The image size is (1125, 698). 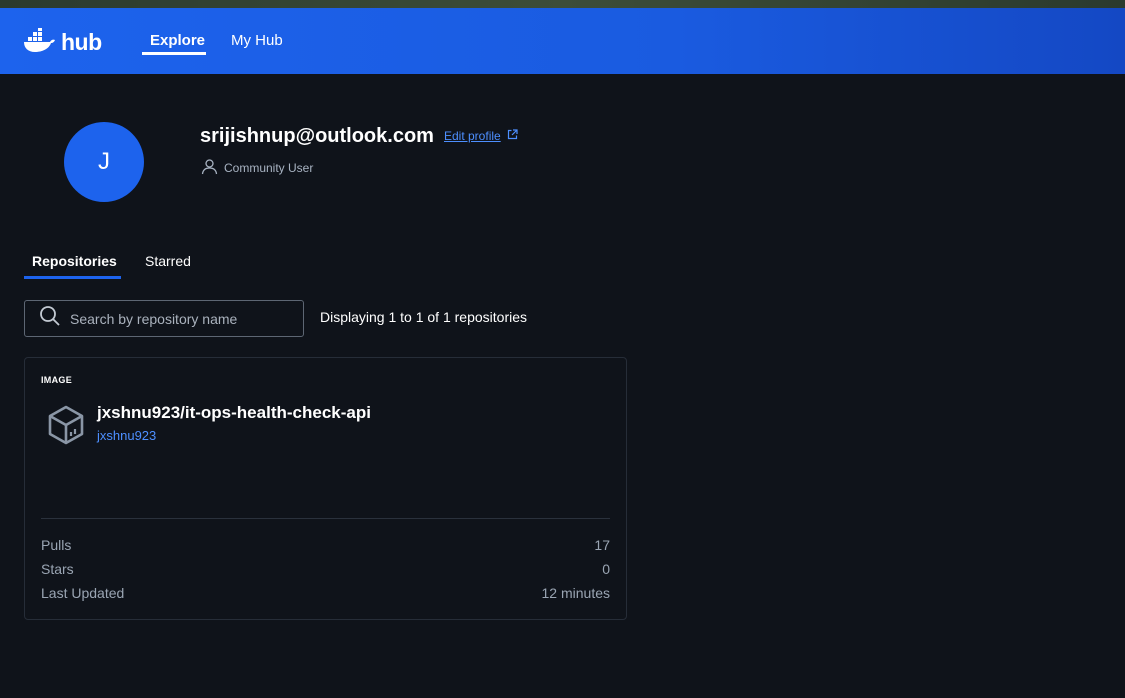 What do you see at coordinates (174, 53) in the screenshot?
I see `nav-active-indicator` at bounding box center [174, 53].